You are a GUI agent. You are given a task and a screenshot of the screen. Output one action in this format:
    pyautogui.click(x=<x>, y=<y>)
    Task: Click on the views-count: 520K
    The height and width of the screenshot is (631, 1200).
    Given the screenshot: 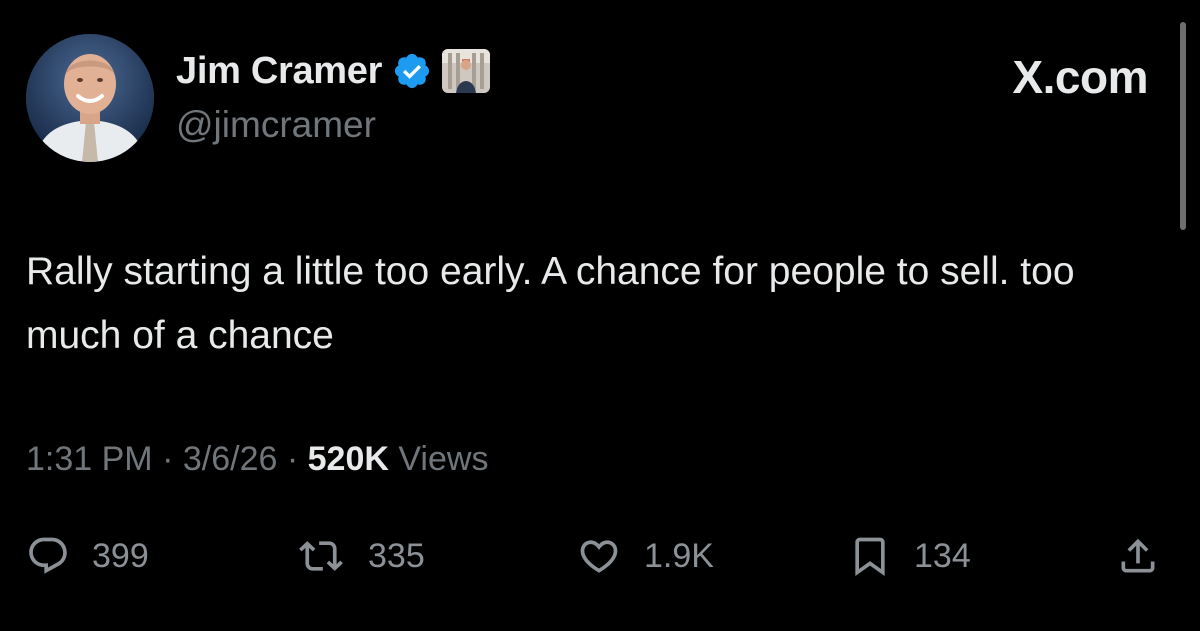 What is the action you would take?
    pyautogui.click(x=348, y=459)
    